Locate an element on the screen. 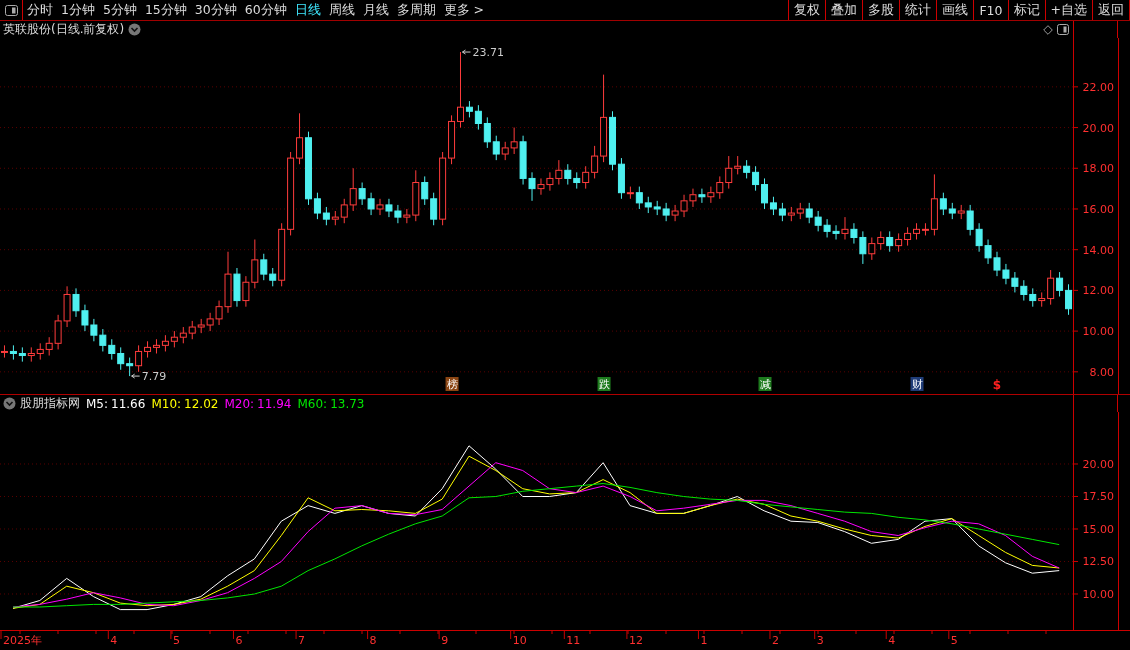 Image resolution: width=1130 pixels, height=650 pixels. toolbar-button: 多股 is located at coordinates (881, 10).